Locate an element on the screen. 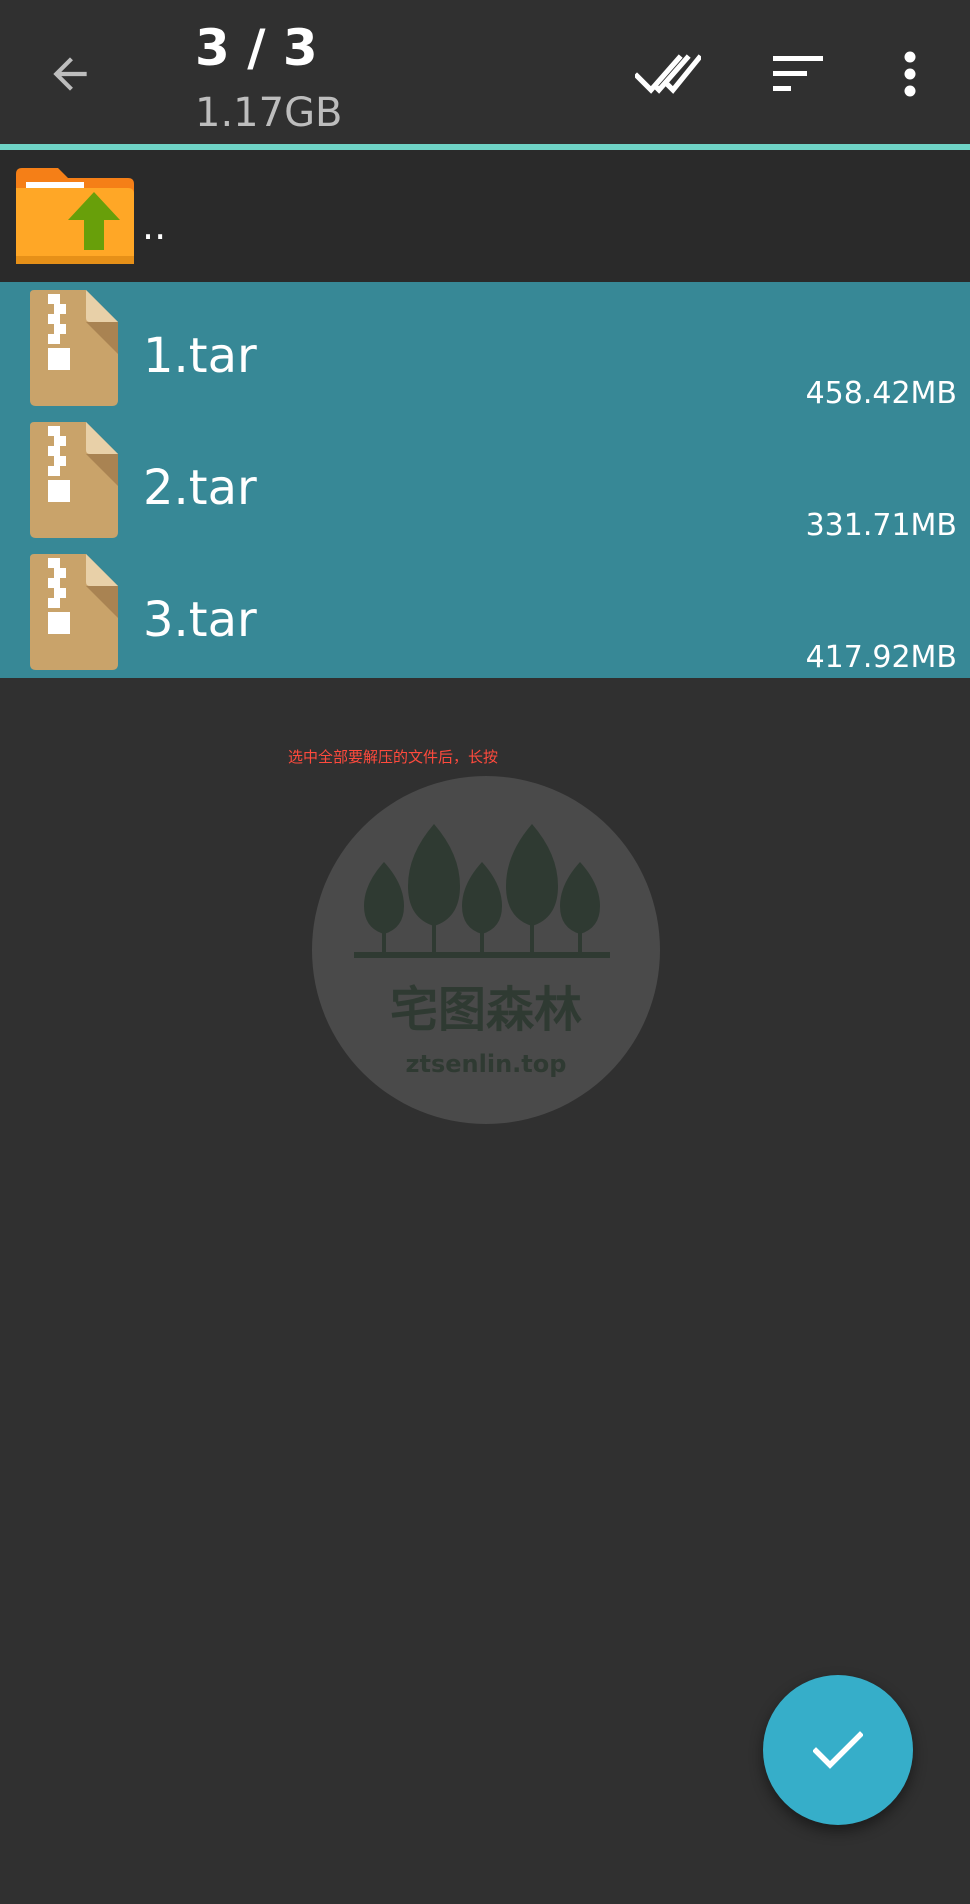 This screenshot has height=1904, width=970. more-options-button is located at coordinates (910, 74).